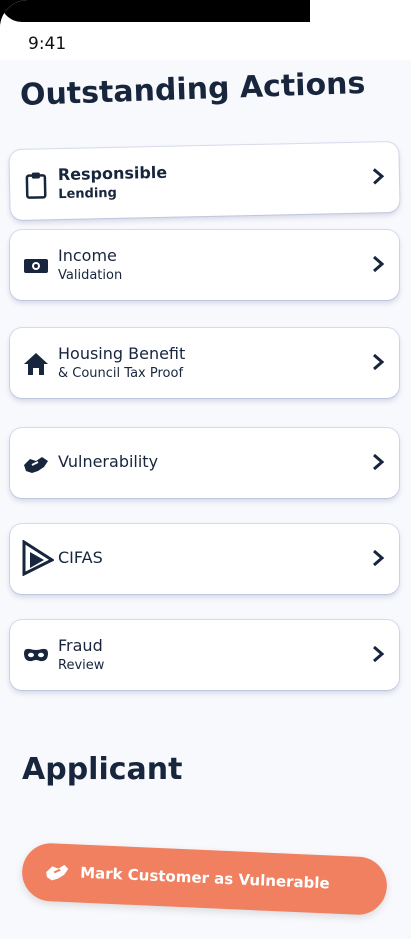  I want to click on signal-icon, so click(323, 21).